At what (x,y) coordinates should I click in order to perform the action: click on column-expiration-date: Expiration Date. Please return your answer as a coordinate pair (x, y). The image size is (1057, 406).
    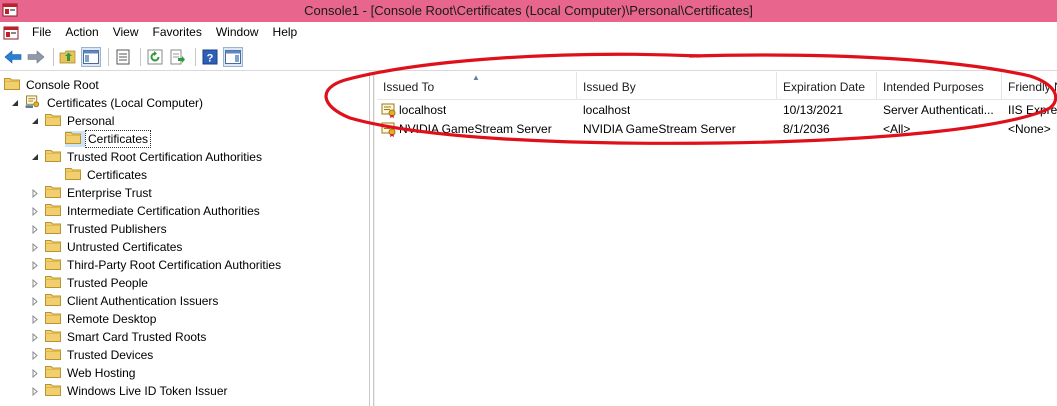
    Looking at the image, I should click on (827, 86).